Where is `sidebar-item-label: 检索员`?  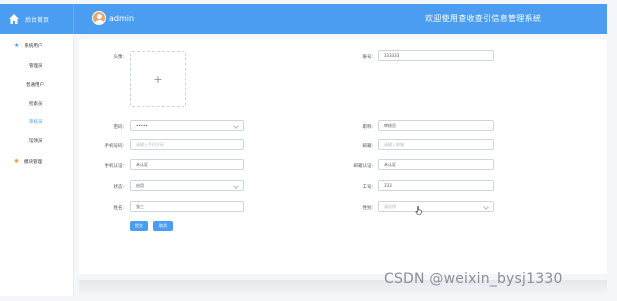
sidebar-item-label: 检索员 is located at coordinates (36, 104).